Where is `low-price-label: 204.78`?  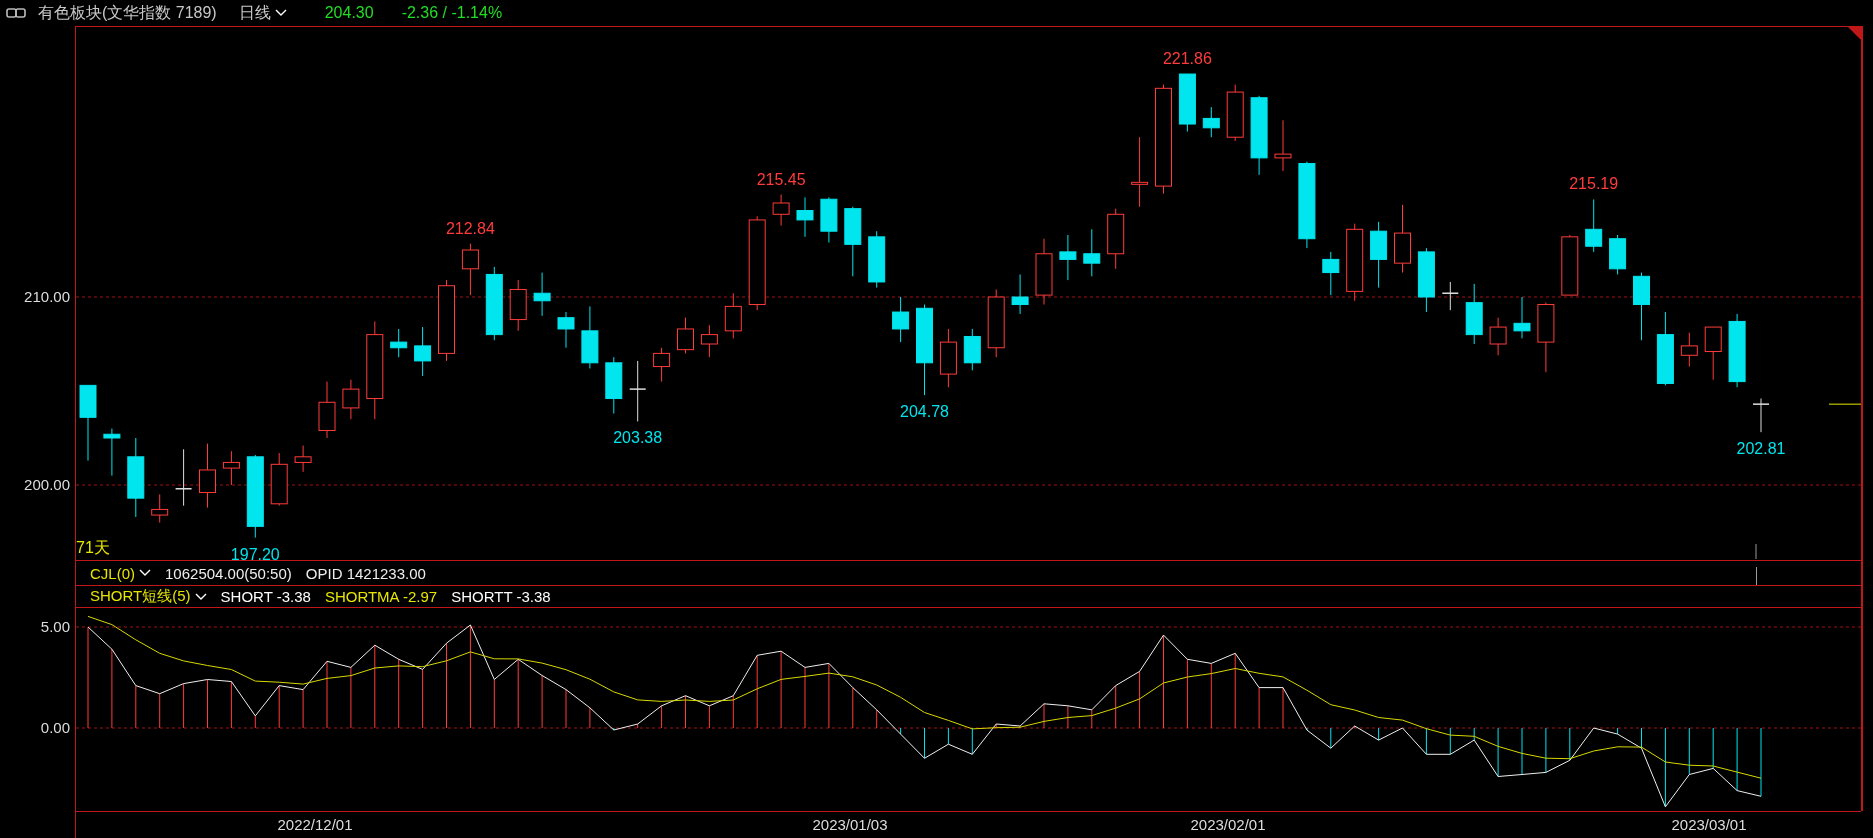 low-price-label: 204.78 is located at coordinates (924, 412).